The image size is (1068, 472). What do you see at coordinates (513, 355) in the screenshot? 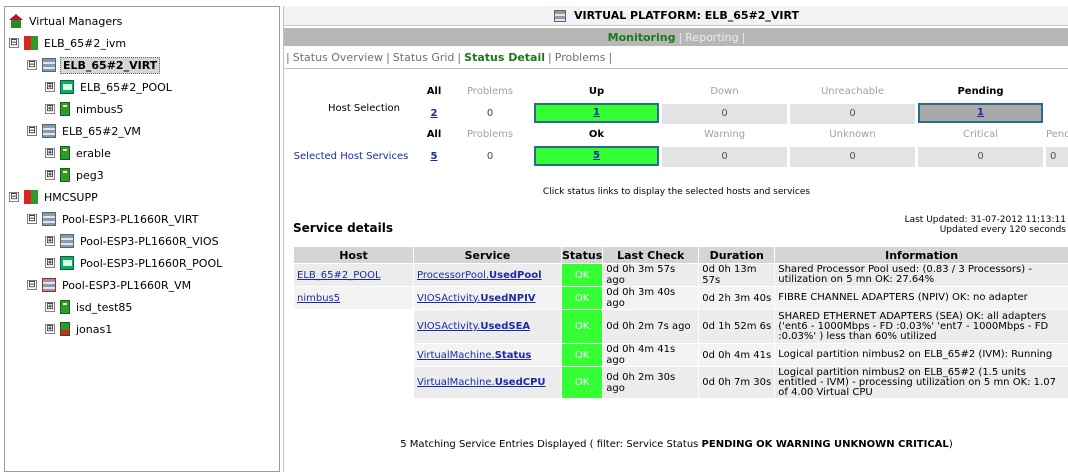
I see `service-name: Status` at bounding box center [513, 355].